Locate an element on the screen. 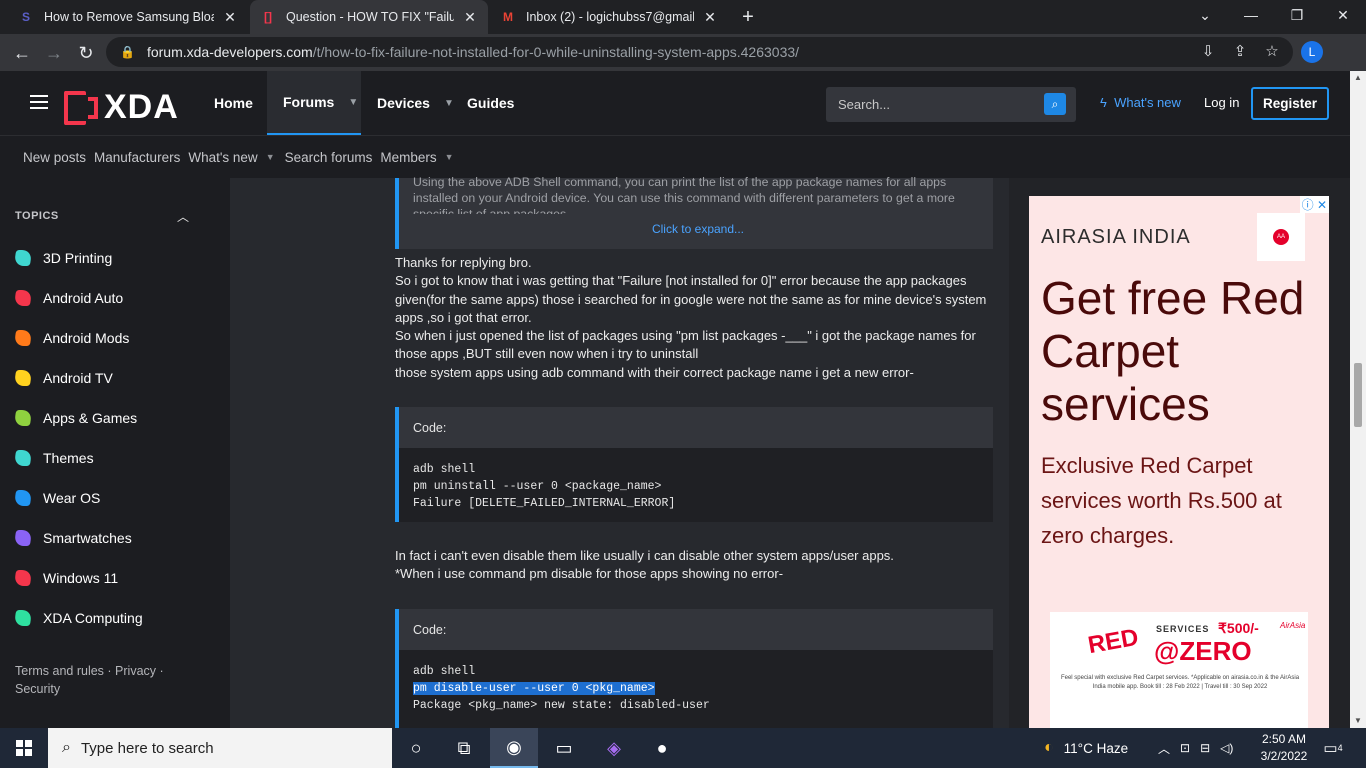 The width and height of the screenshot is (1366, 768). tab-title: How to Remove Samsung Bloatw is located at coordinates (129, 17).